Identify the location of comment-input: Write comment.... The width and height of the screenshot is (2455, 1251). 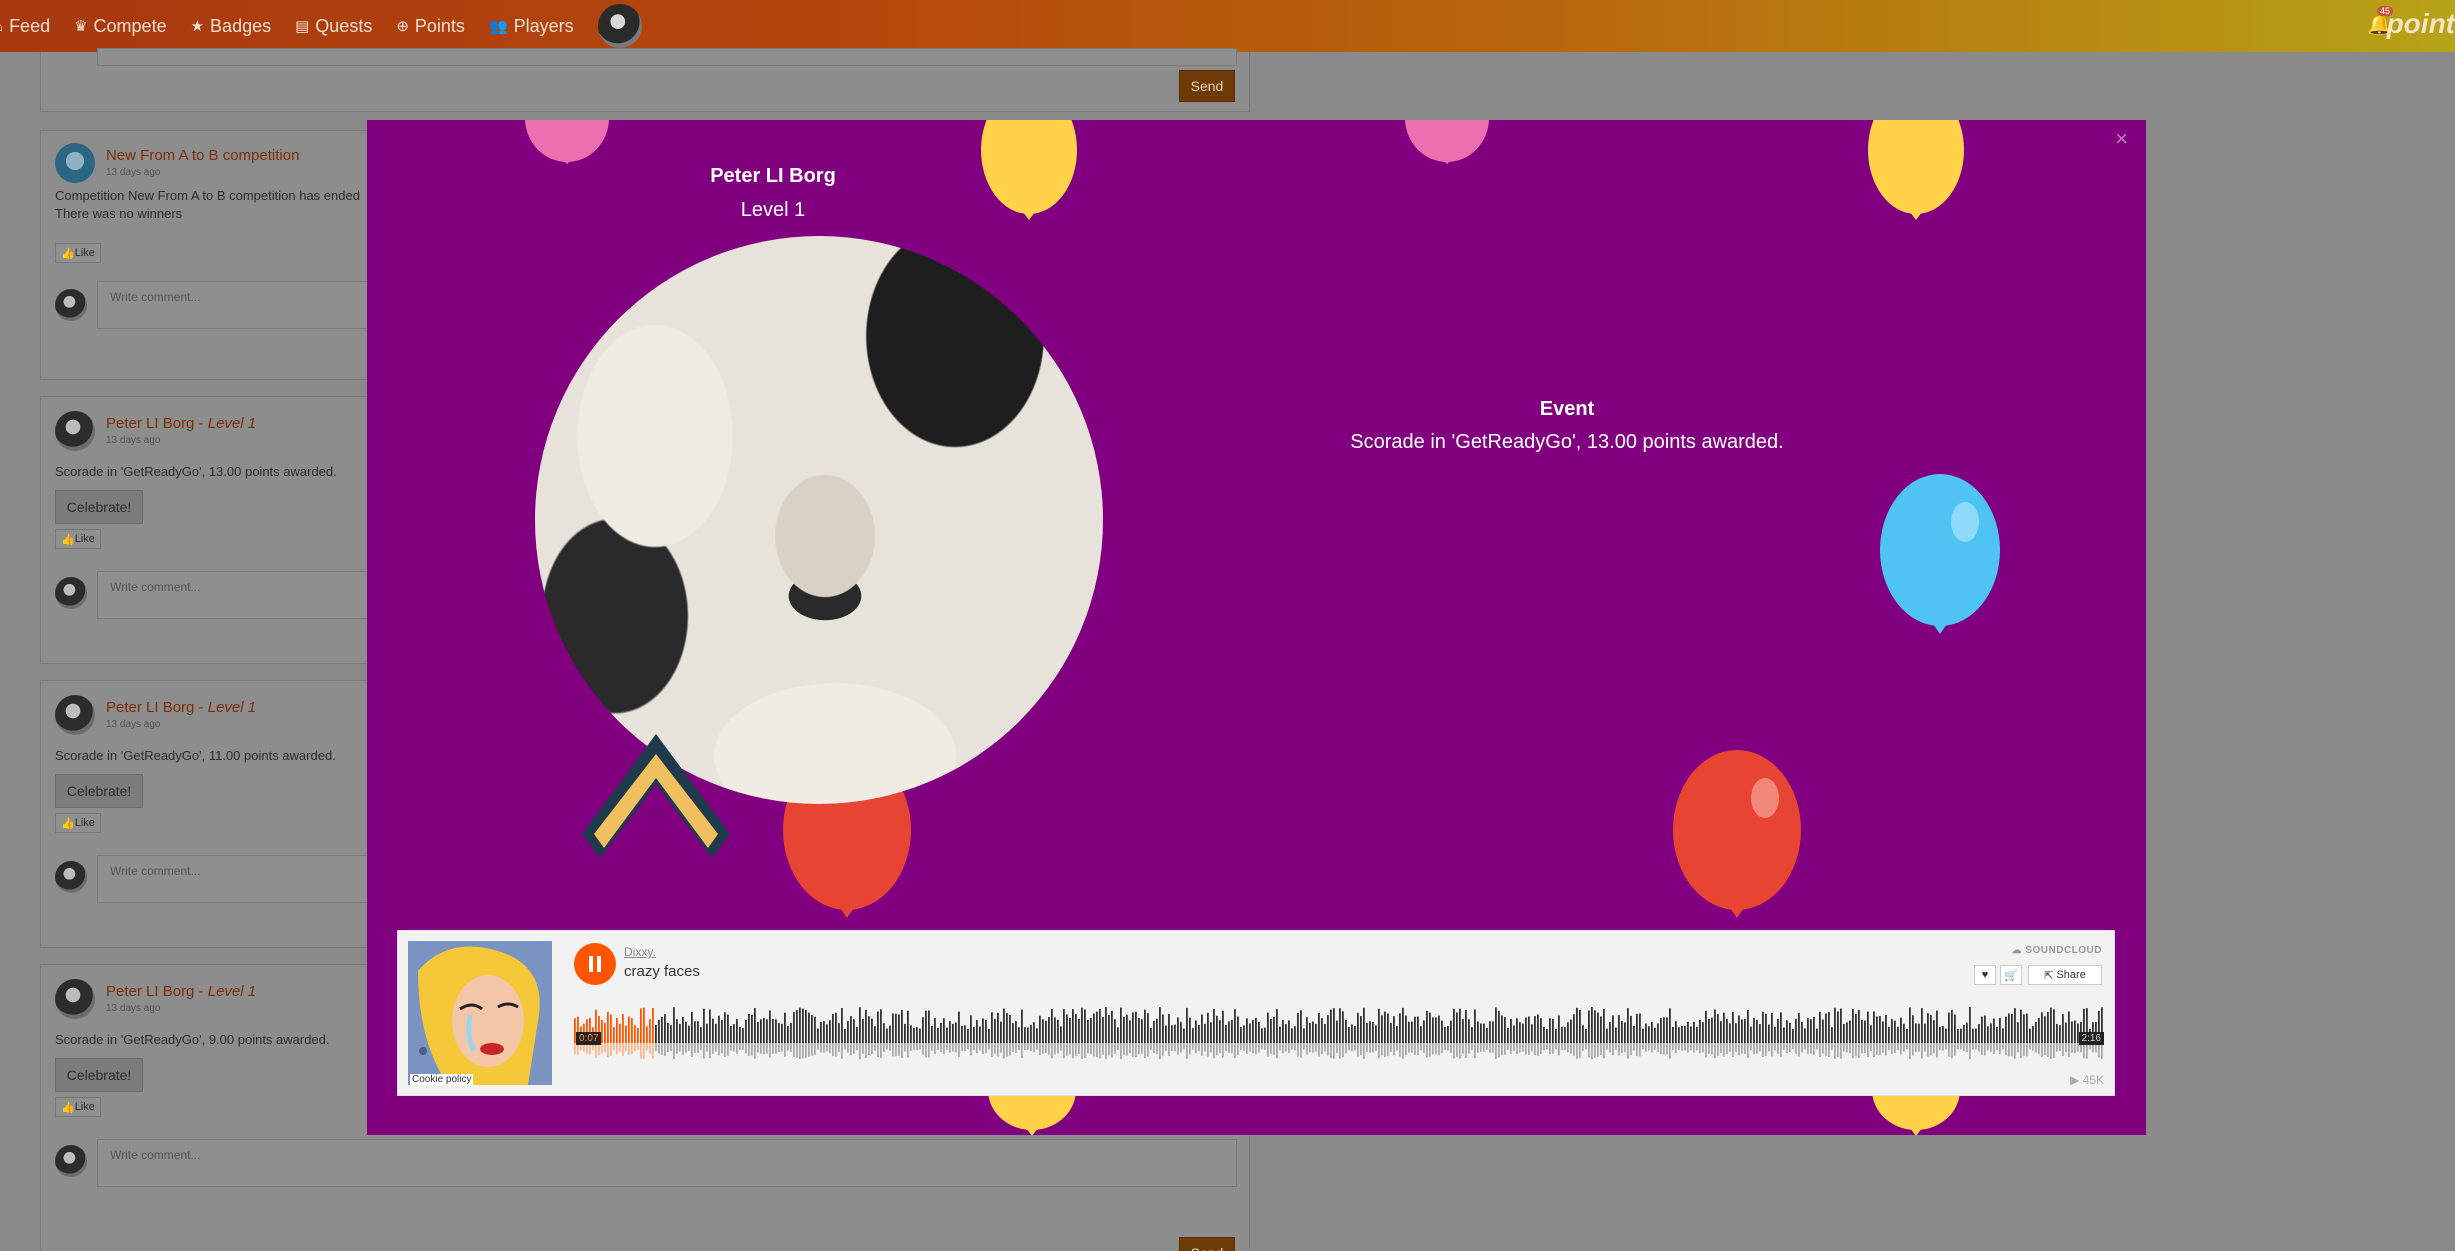
(667, 1163).